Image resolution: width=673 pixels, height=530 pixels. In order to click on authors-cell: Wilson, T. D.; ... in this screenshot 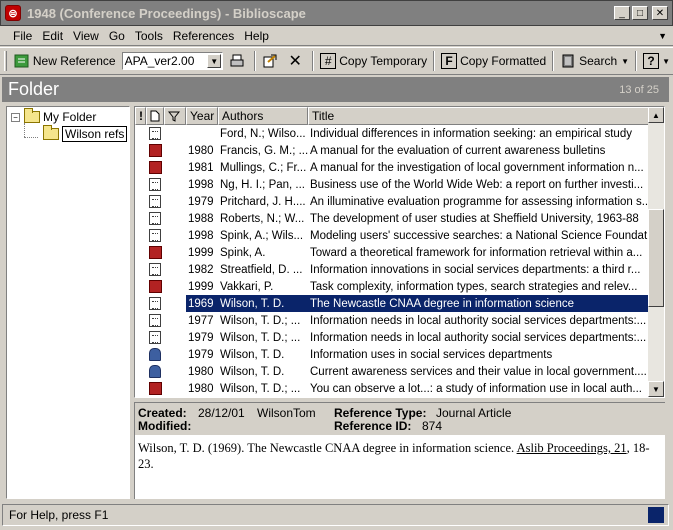, I will do `click(260, 337)`.